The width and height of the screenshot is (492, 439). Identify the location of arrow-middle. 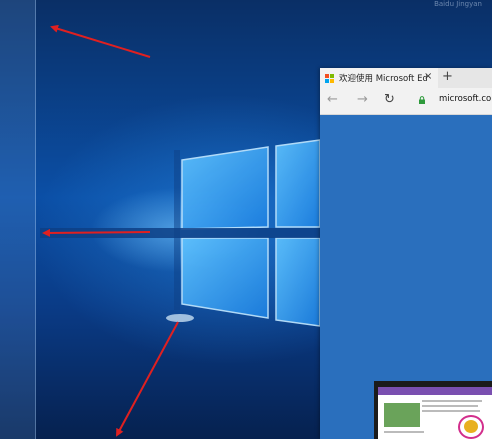
(96, 232).